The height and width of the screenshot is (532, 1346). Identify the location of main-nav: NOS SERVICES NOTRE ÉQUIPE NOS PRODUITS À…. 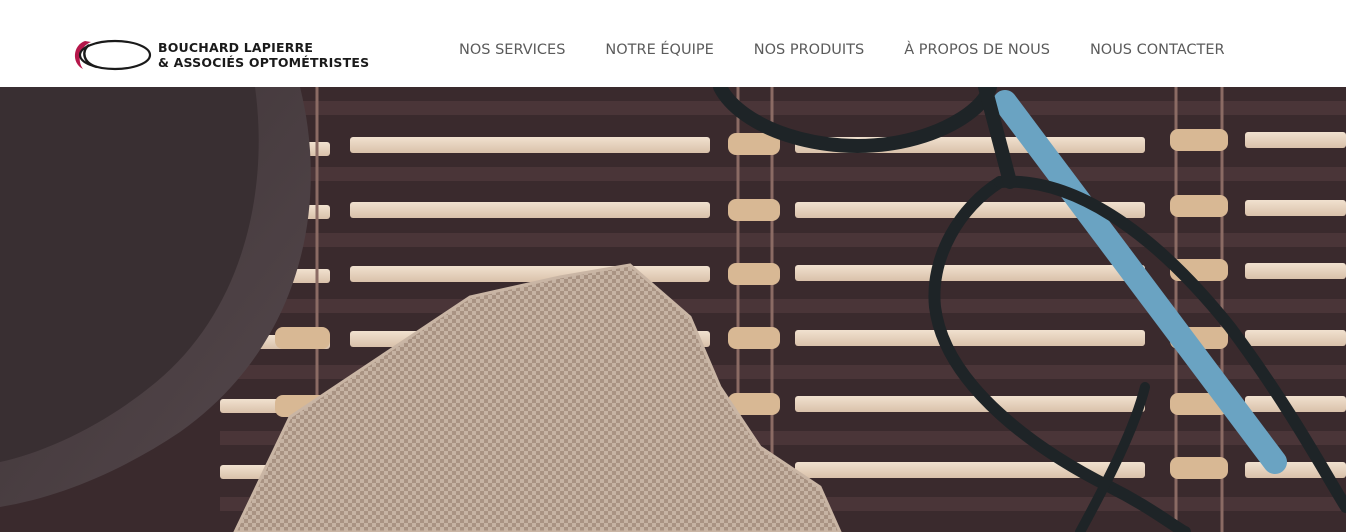
(862, 50).